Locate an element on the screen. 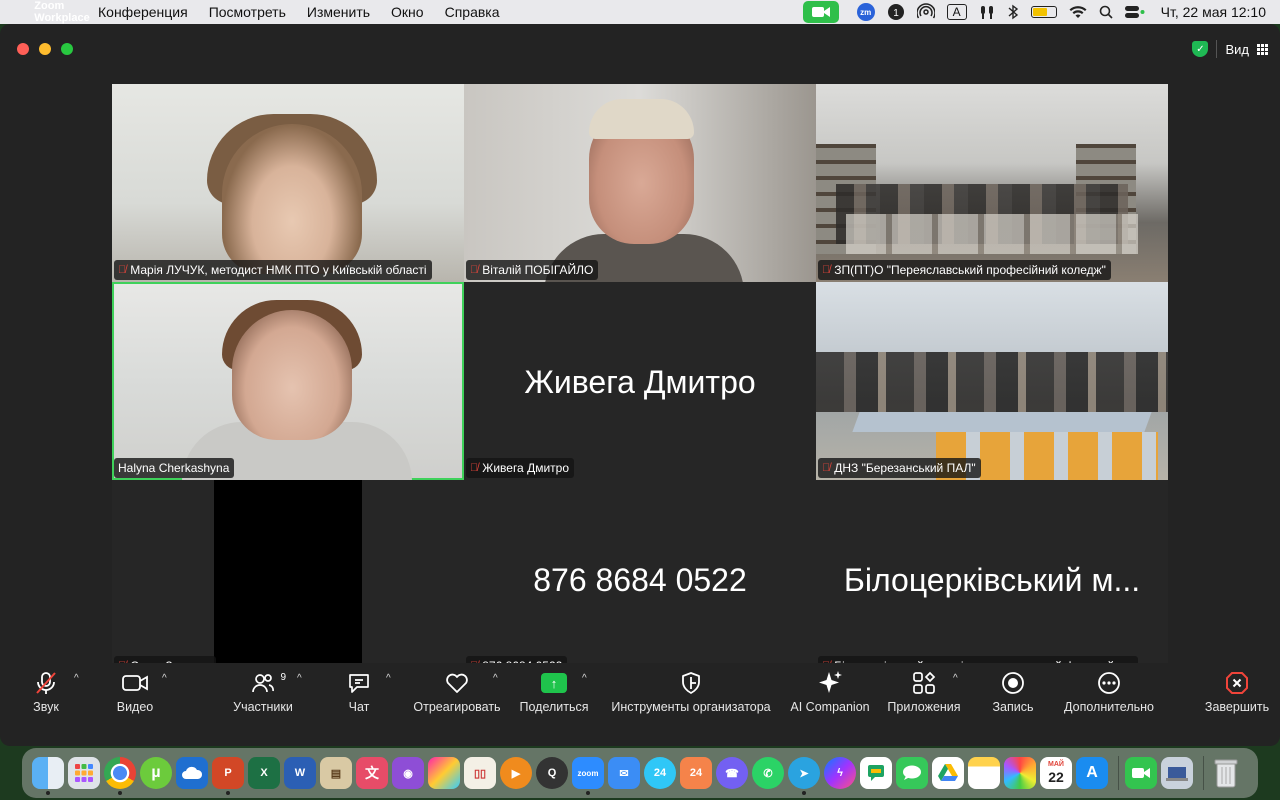 This screenshot has width=1280, height=800. react-button: Отреагировать is located at coordinates (457, 694).